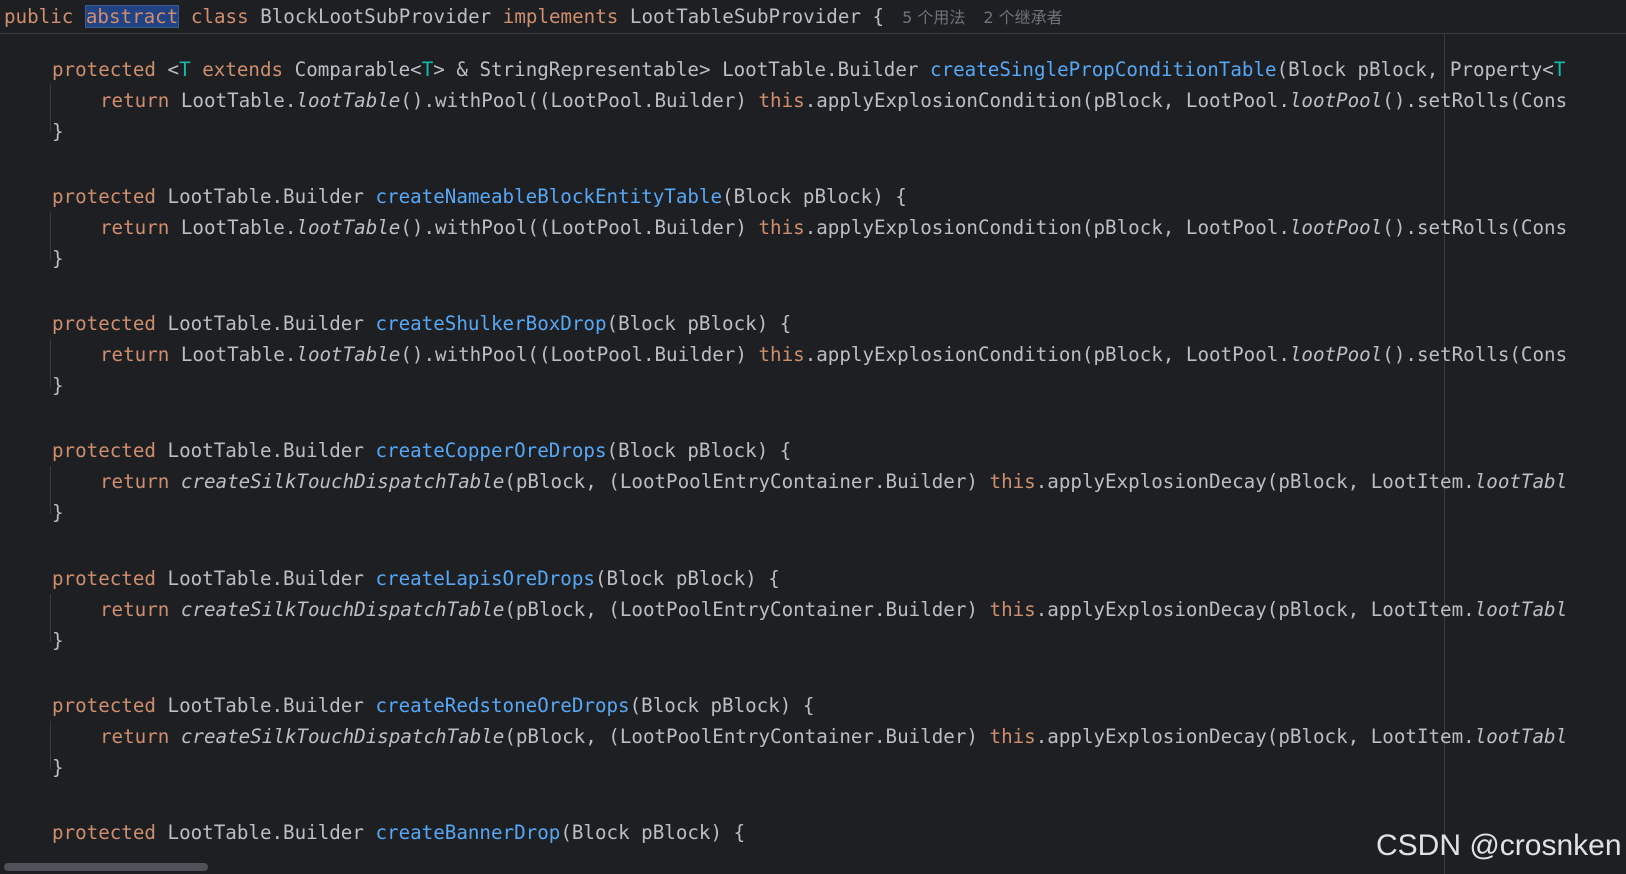 Image resolution: width=1626 pixels, height=874 pixels. Describe the element at coordinates (548, 196) in the screenshot. I see `method-name: createNameableBlockEntityTable` at that location.